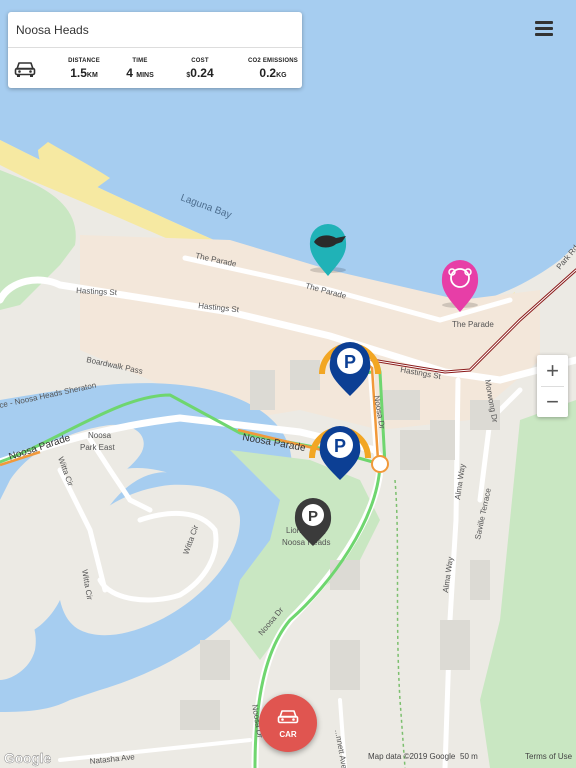  What do you see at coordinates (97, 447) in the screenshot?
I see `label-noosa-park-east-2: Park East` at bounding box center [97, 447].